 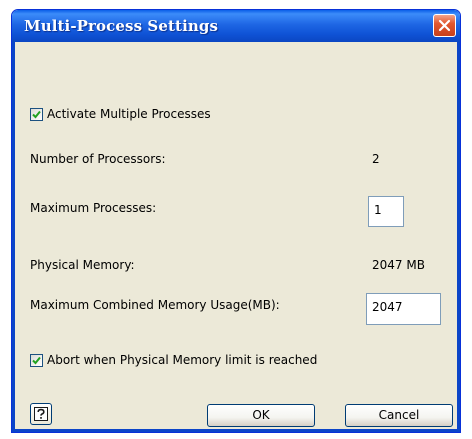 I want to click on activate-multiple-processes-checkbox, so click(x=36, y=114).